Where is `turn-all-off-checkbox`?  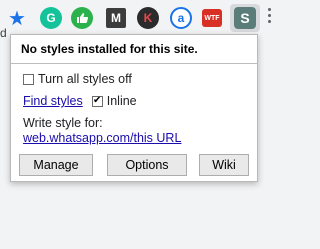
turn-all-off-checkbox is located at coordinates (28, 79).